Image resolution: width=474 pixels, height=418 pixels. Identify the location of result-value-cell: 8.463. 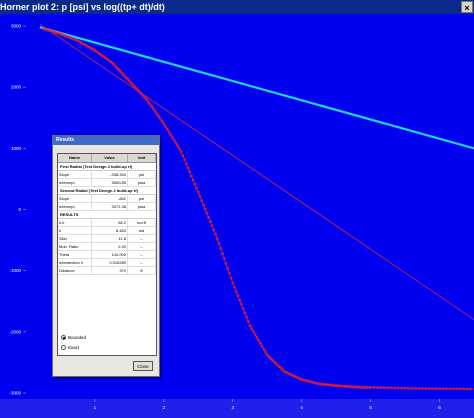
(110, 230).